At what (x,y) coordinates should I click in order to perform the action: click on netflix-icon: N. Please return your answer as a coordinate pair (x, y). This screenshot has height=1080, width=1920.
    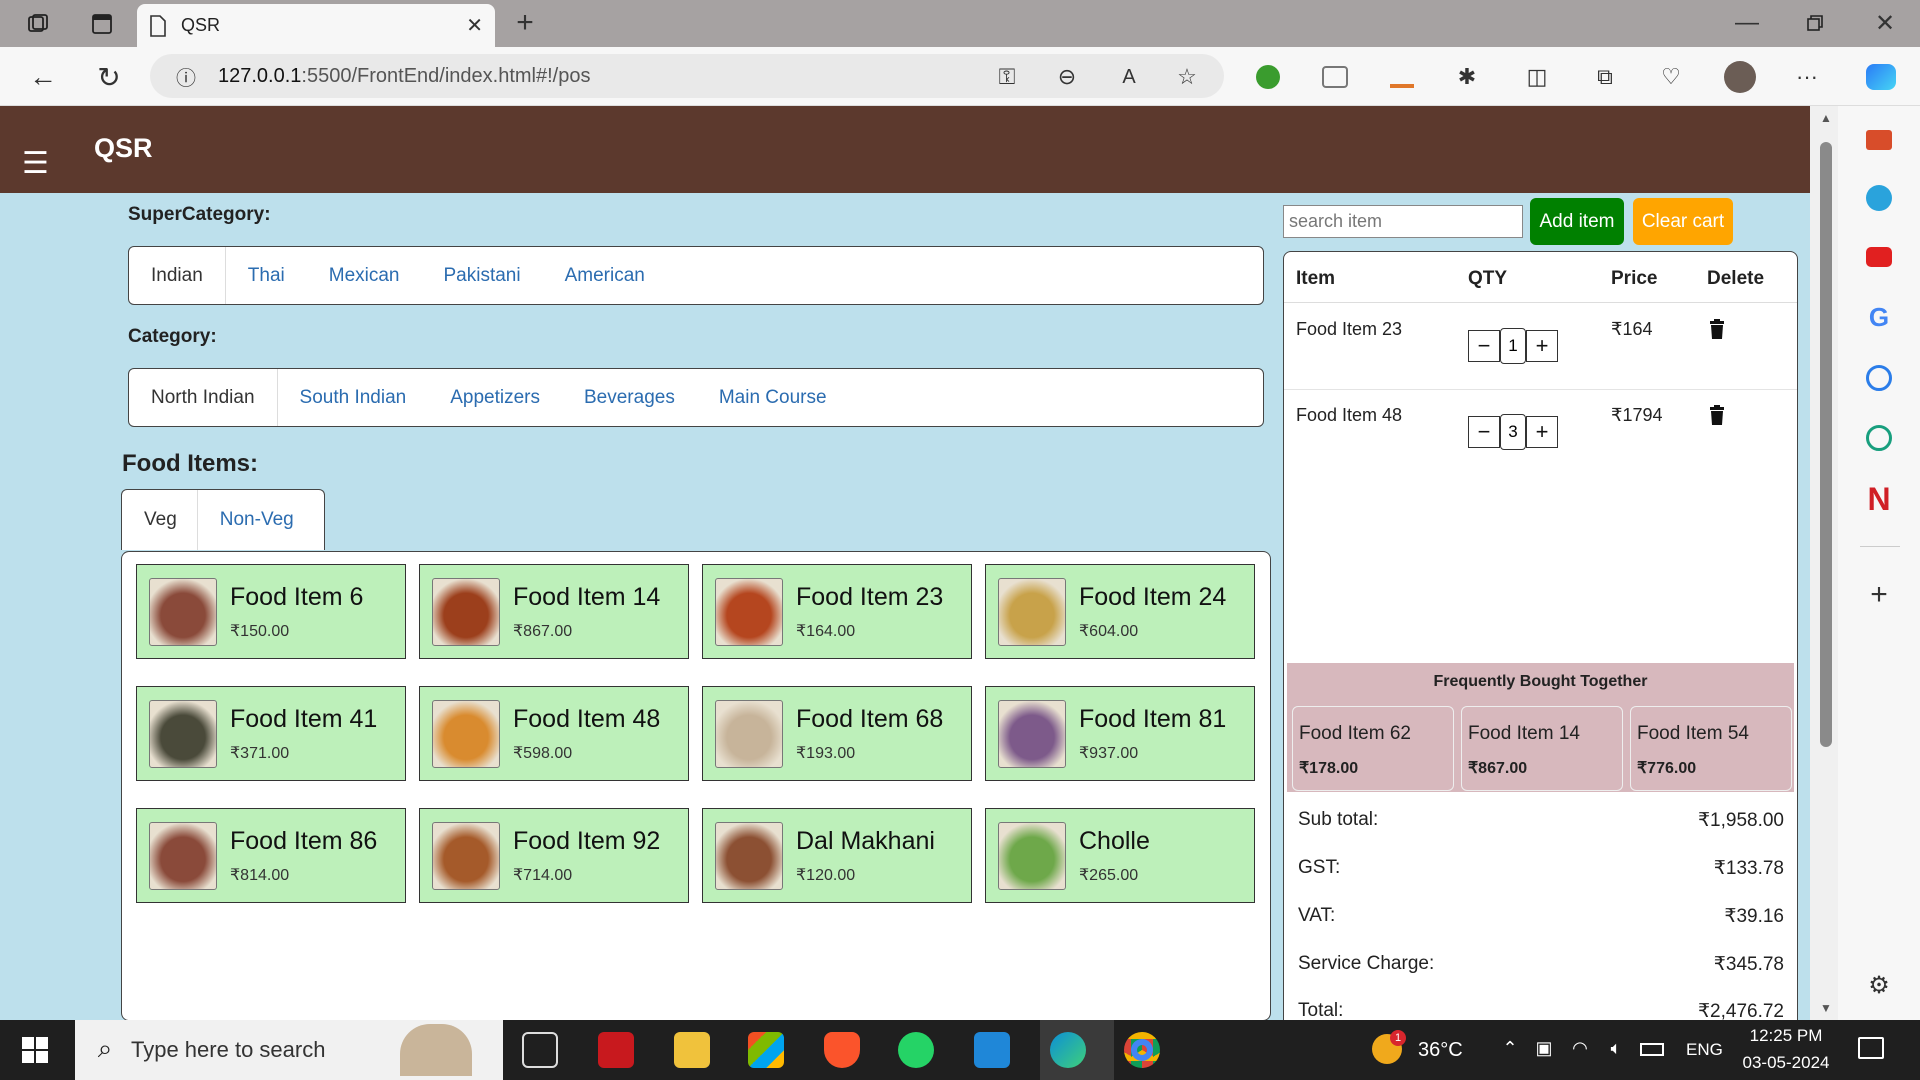
    Looking at the image, I should click on (1879, 499).